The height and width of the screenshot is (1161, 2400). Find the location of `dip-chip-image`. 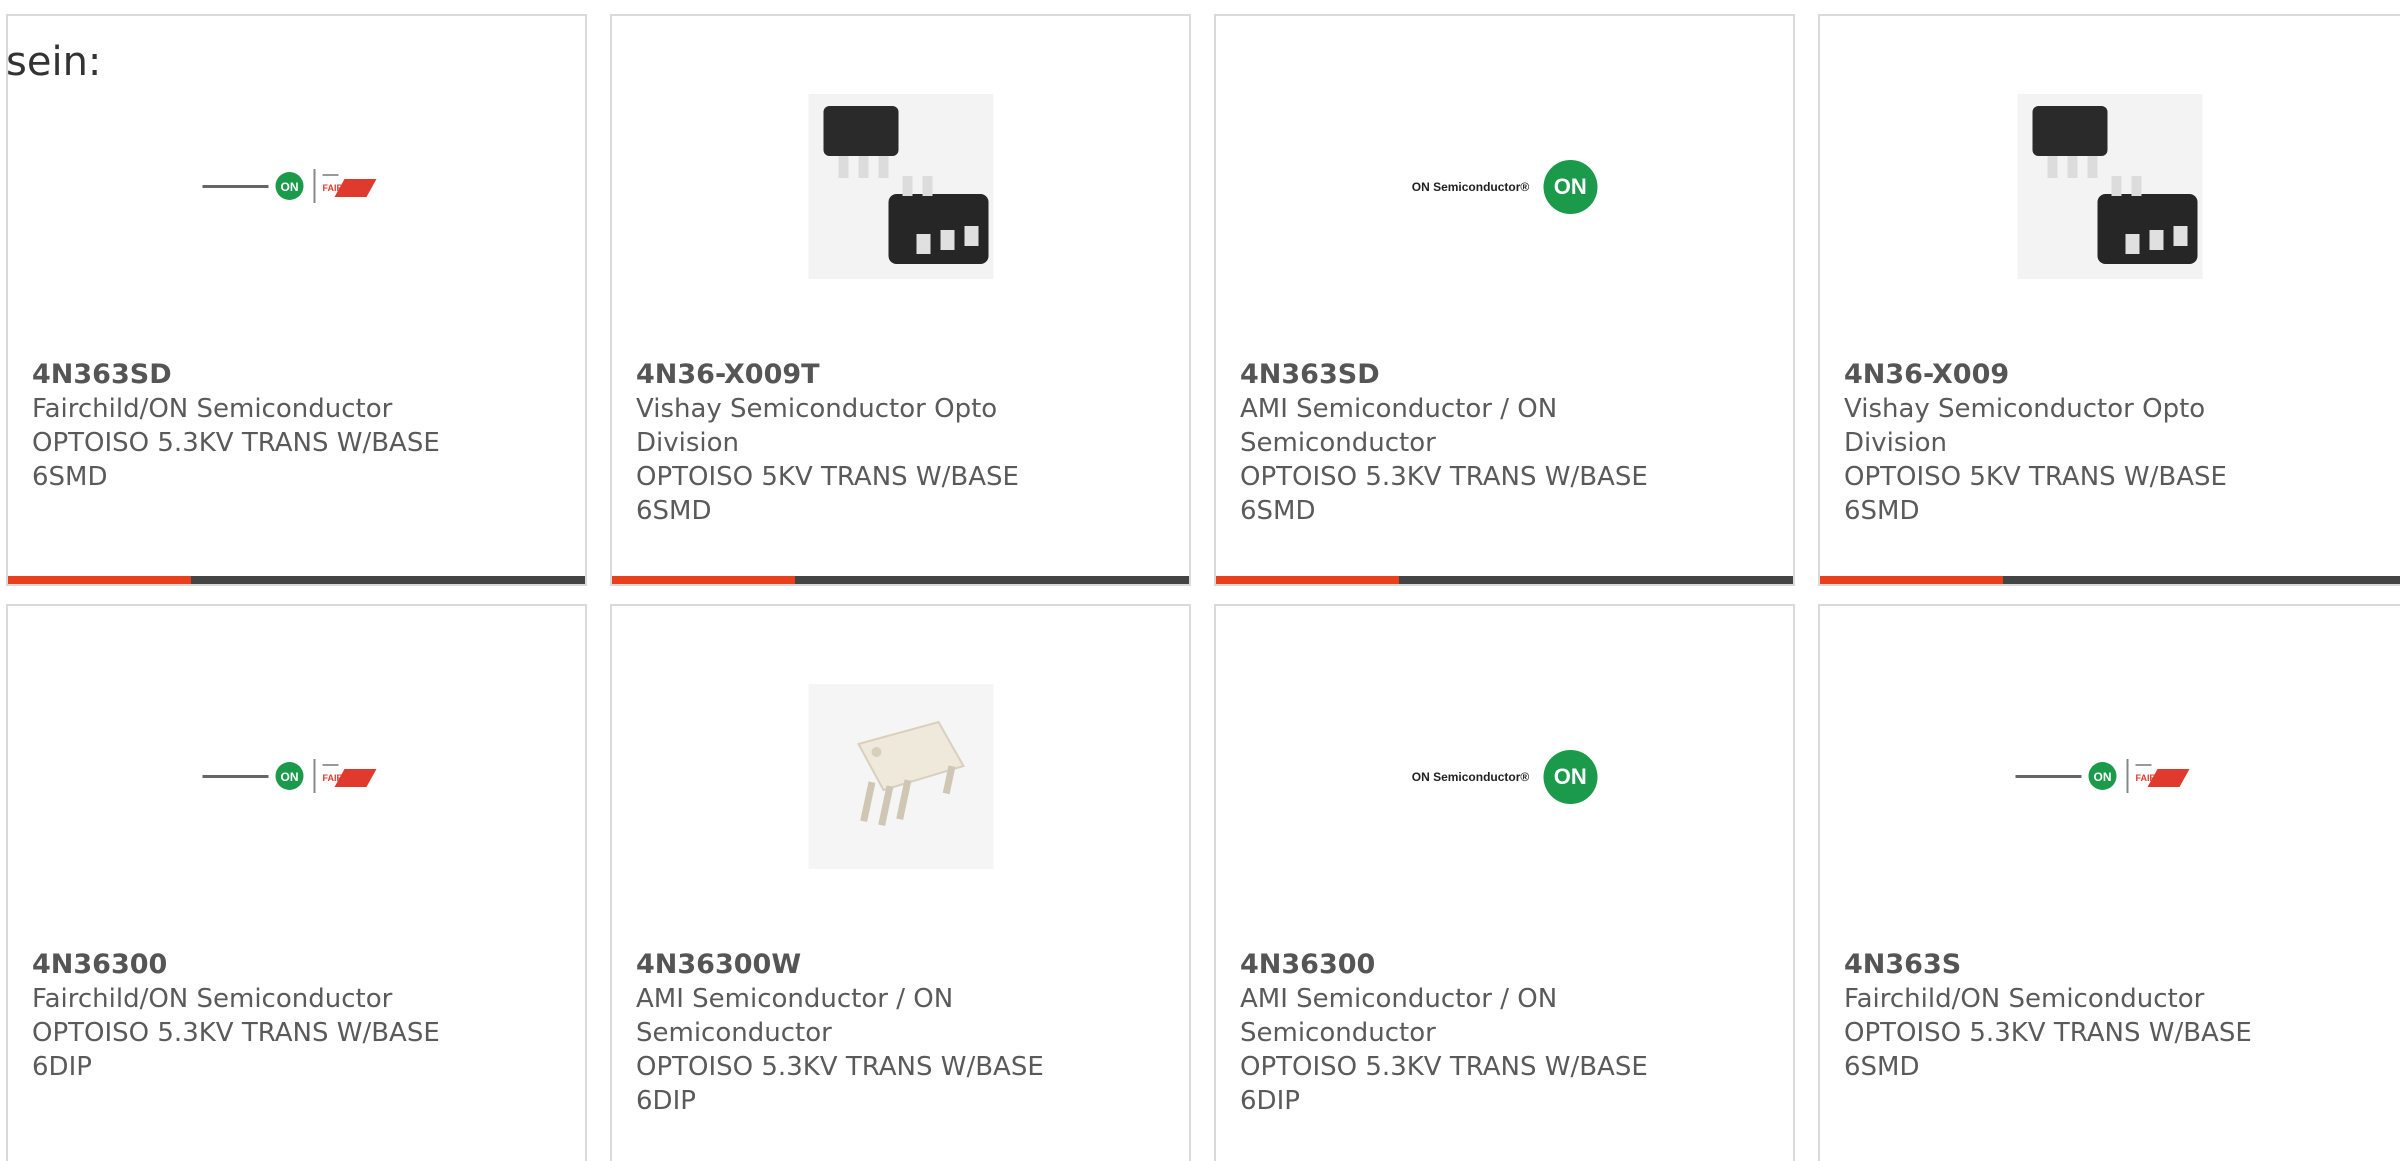

dip-chip-image is located at coordinates (900, 776).